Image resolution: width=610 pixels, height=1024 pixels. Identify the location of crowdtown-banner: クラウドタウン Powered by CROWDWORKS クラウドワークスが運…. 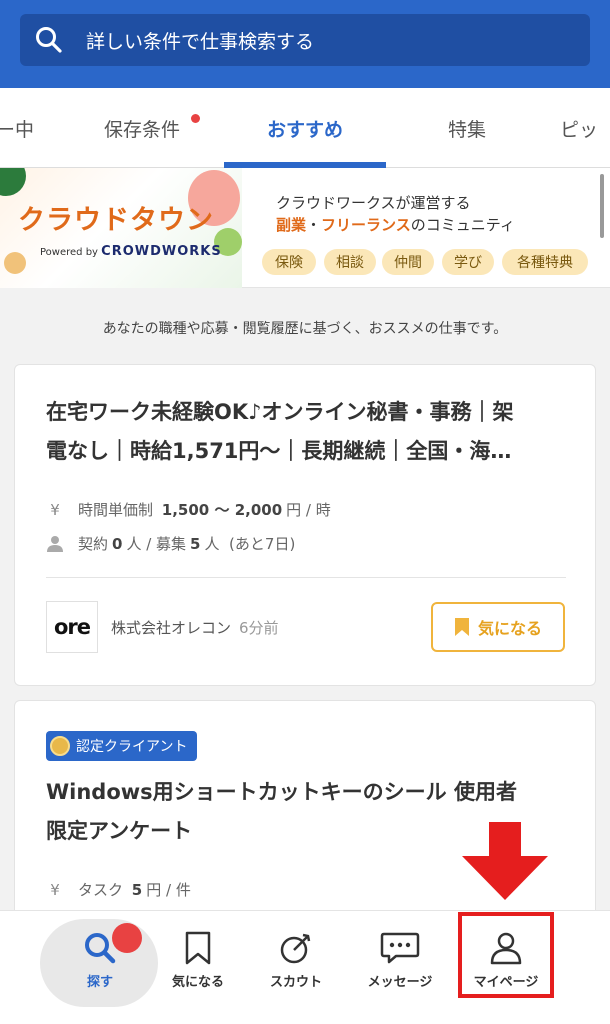
(305, 228).